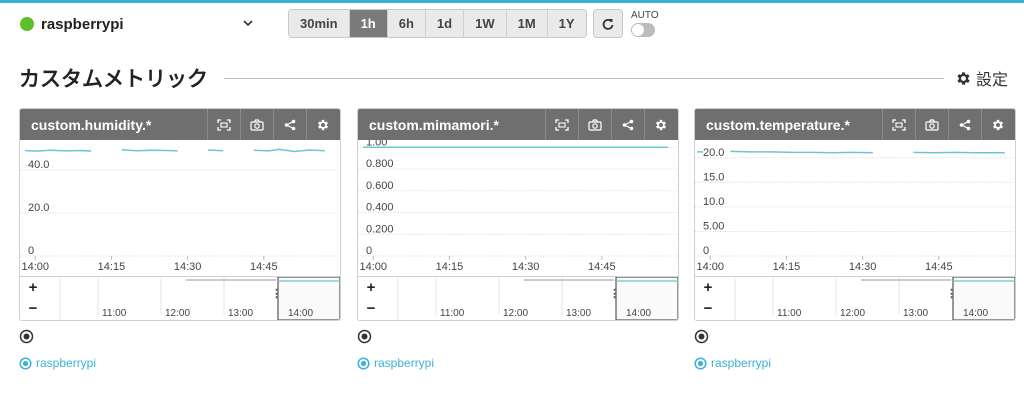 The image size is (1024, 408). Describe the element at coordinates (180, 208) in the screenshot. I see `line-chart: 0 20.0 40.0 14:00 14:15 14:30 14:45` at that location.